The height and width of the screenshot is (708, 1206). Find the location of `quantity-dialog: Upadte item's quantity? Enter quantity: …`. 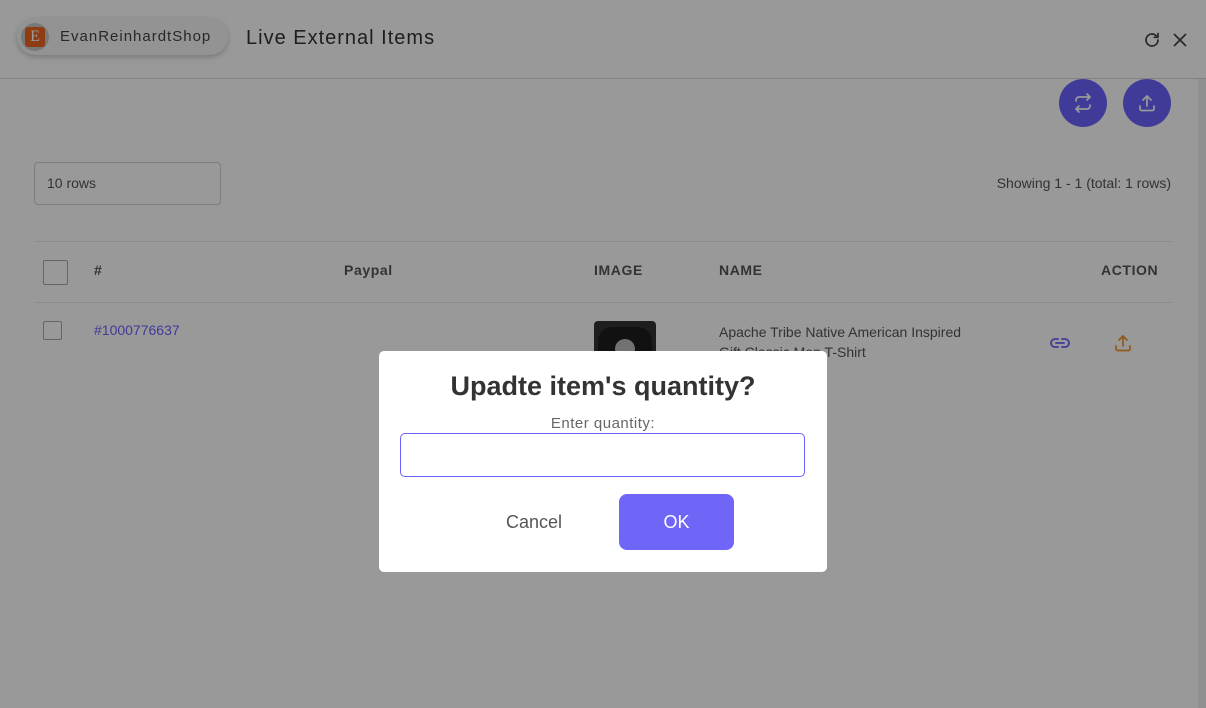

quantity-dialog: Upadte item's quantity? Enter quantity: … is located at coordinates (603, 461).